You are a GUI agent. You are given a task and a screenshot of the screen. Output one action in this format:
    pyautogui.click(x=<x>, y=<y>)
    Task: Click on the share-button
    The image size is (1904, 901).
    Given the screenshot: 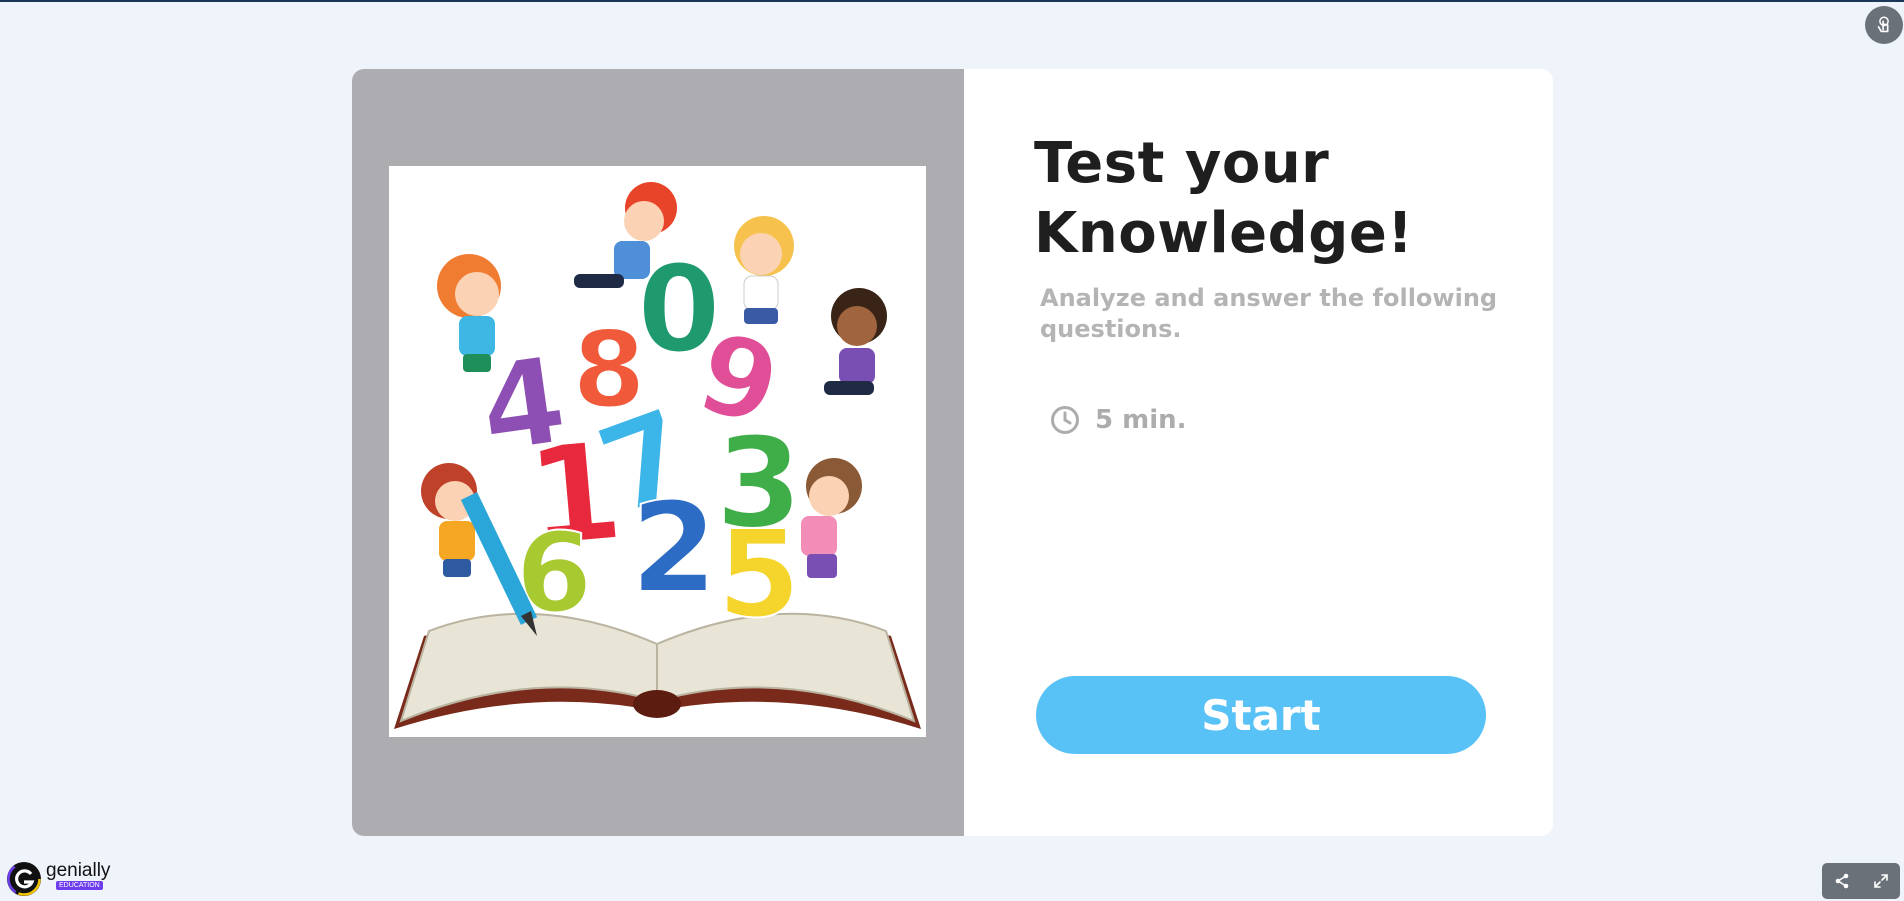 What is the action you would take?
    pyautogui.click(x=1842, y=881)
    